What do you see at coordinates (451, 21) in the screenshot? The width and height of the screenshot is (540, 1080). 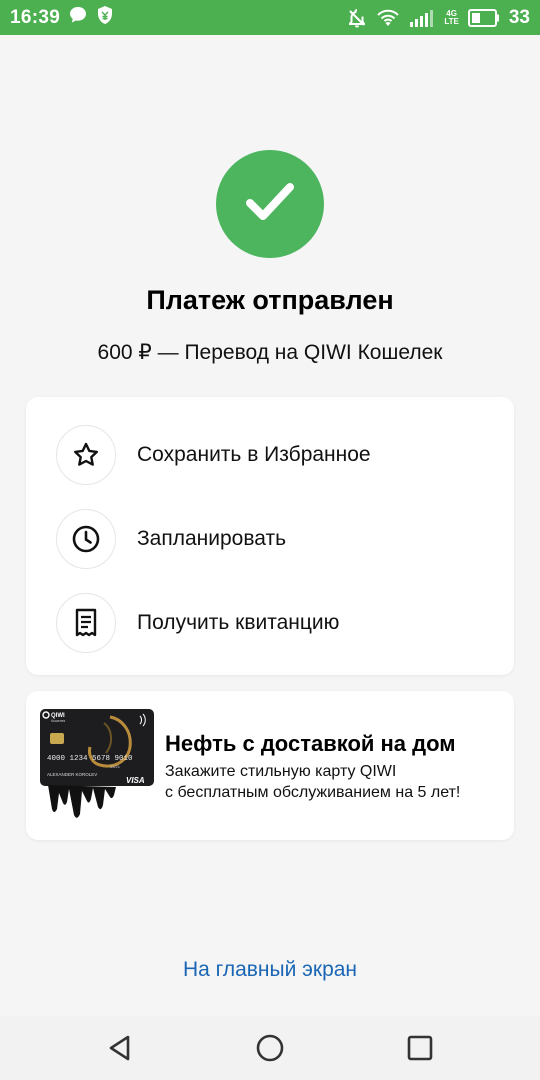 I see `network-type-bottom: LTE` at bounding box center [451, 21].